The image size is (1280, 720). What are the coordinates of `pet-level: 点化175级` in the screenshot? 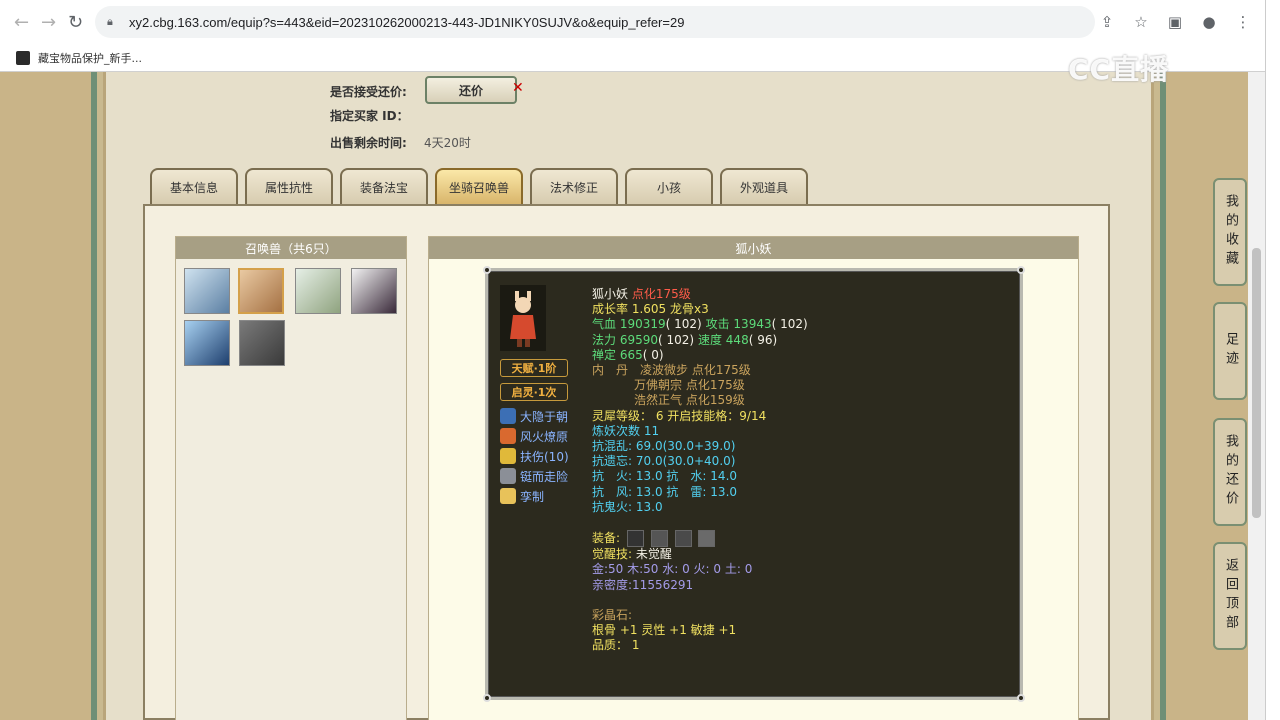 It's located at (661, 294).